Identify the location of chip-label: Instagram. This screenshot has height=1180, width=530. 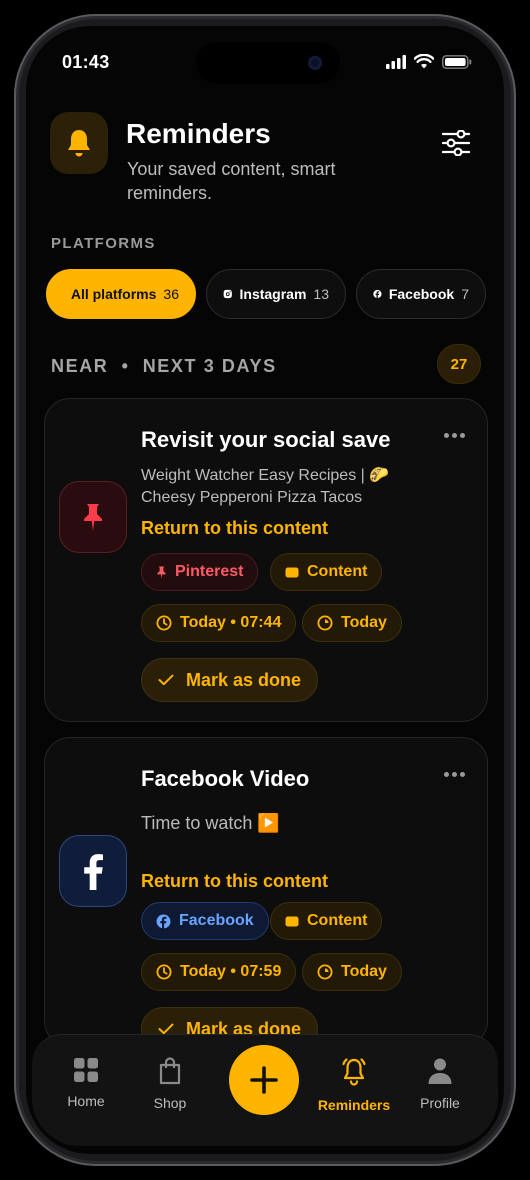
(273, 294).